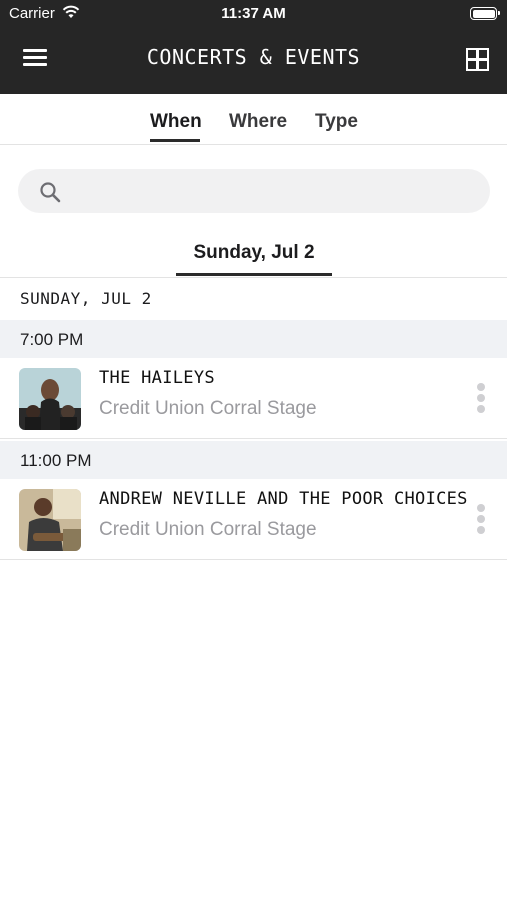 This screenshot has width=507, height=900. Describe the element at coordinates (253, 57) in the screenshot. I see `page-title: CONCERTS & EVENTS` at that location.